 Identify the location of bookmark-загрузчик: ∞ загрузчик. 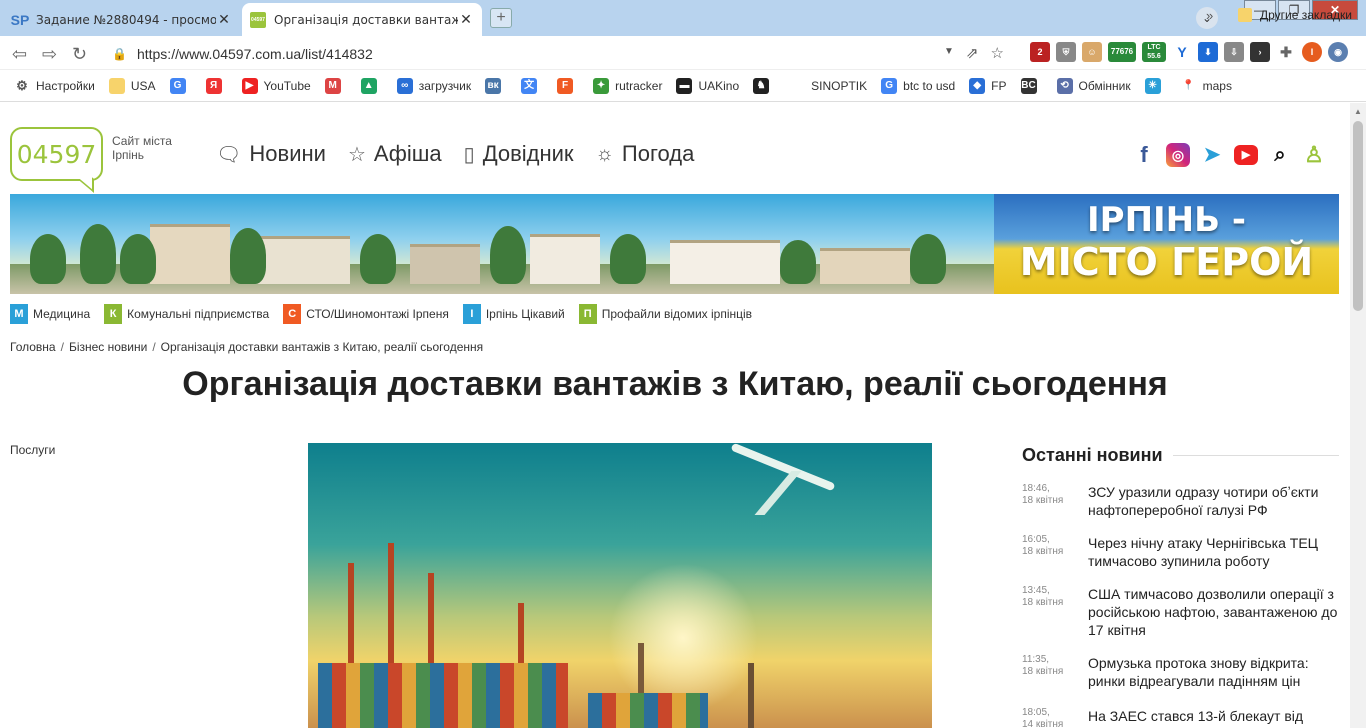
(433, 85).